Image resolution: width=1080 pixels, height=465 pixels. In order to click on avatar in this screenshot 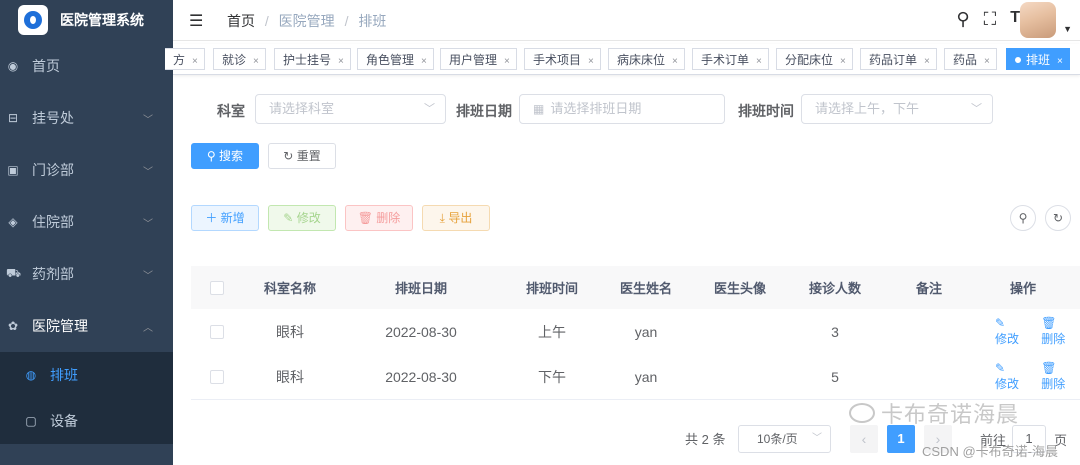, I will do `click(1038, 20)`.